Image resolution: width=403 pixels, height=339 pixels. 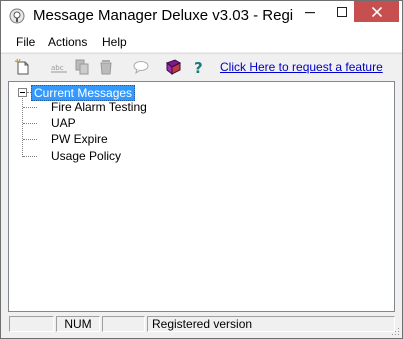 What do you see at coordinates (25, 42) in the screenshot?
I see `menu-file: File` at bounding box center [25, 42].